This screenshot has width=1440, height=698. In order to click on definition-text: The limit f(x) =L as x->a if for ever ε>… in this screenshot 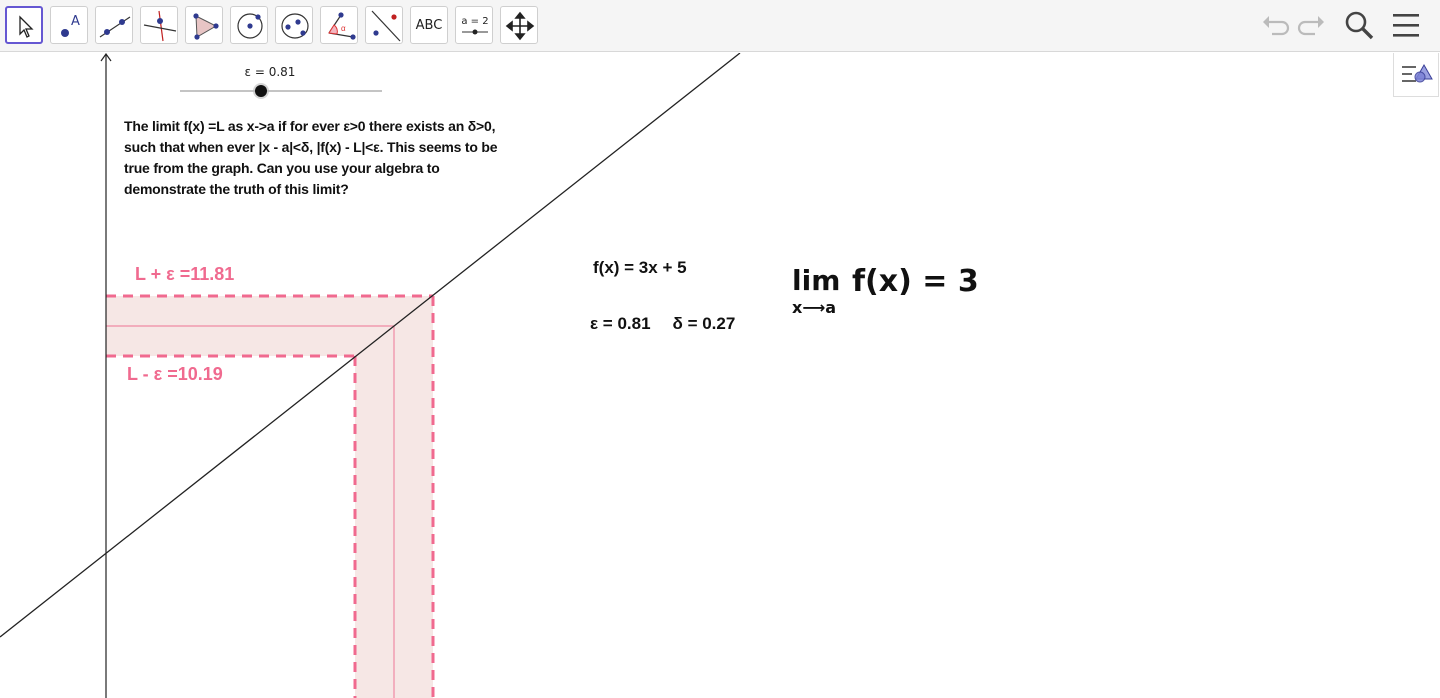, I will do `click(311, 157)`.